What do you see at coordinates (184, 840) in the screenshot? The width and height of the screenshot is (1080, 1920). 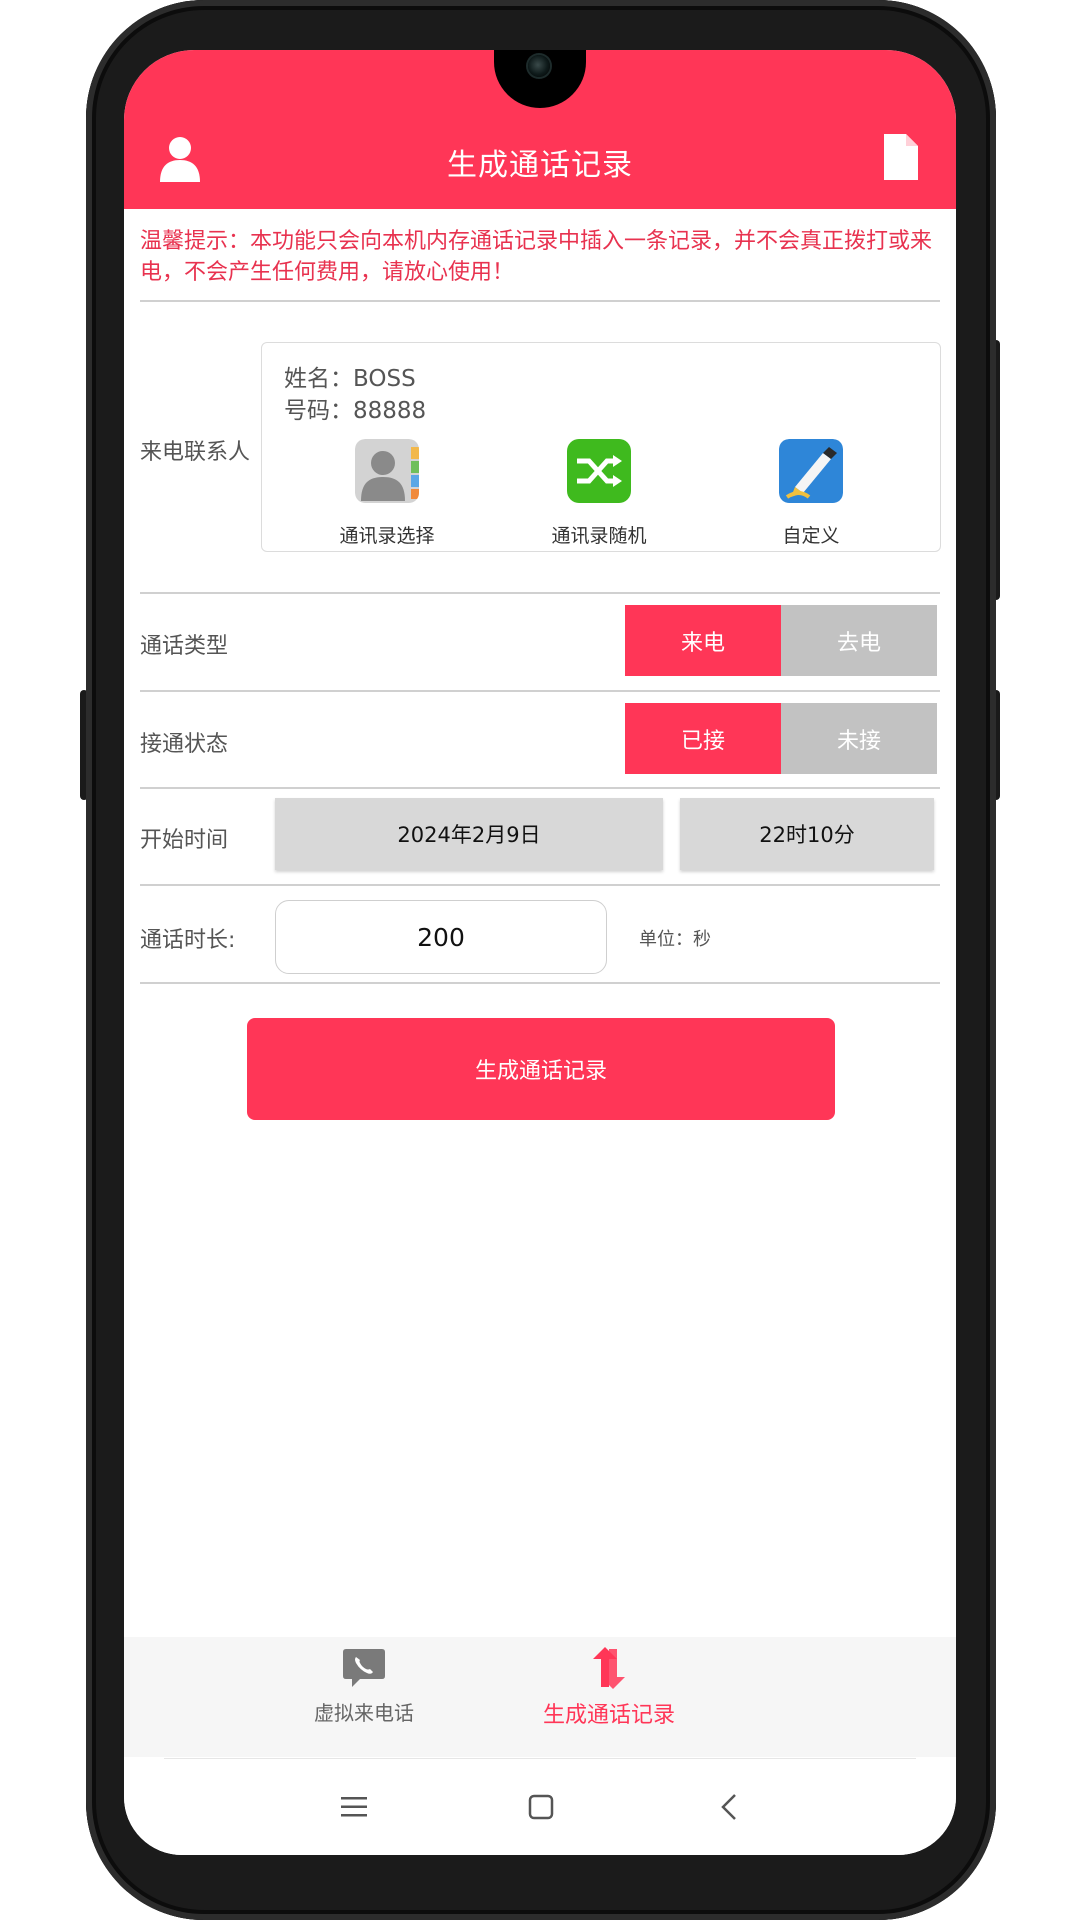 I see `start-time-label: 开始时间` at bounding box center [184, 840].